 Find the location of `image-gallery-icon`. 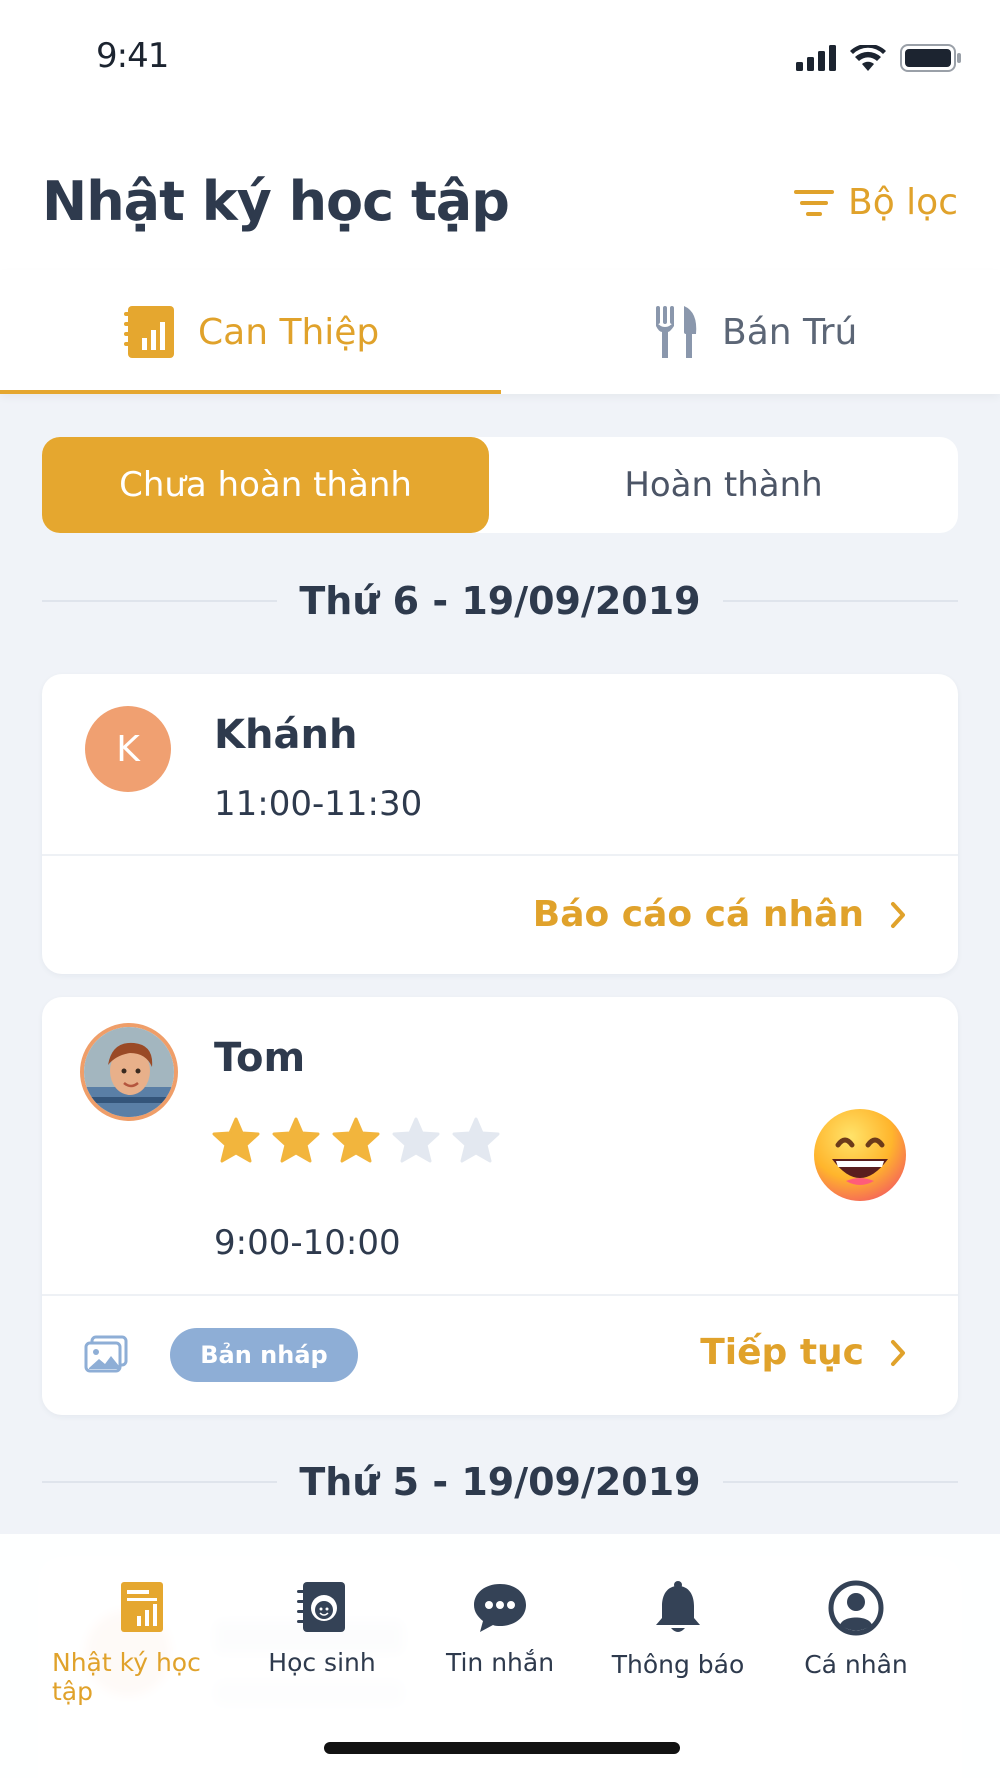

image-gallery-icon is located at coordinates (106, 1357).